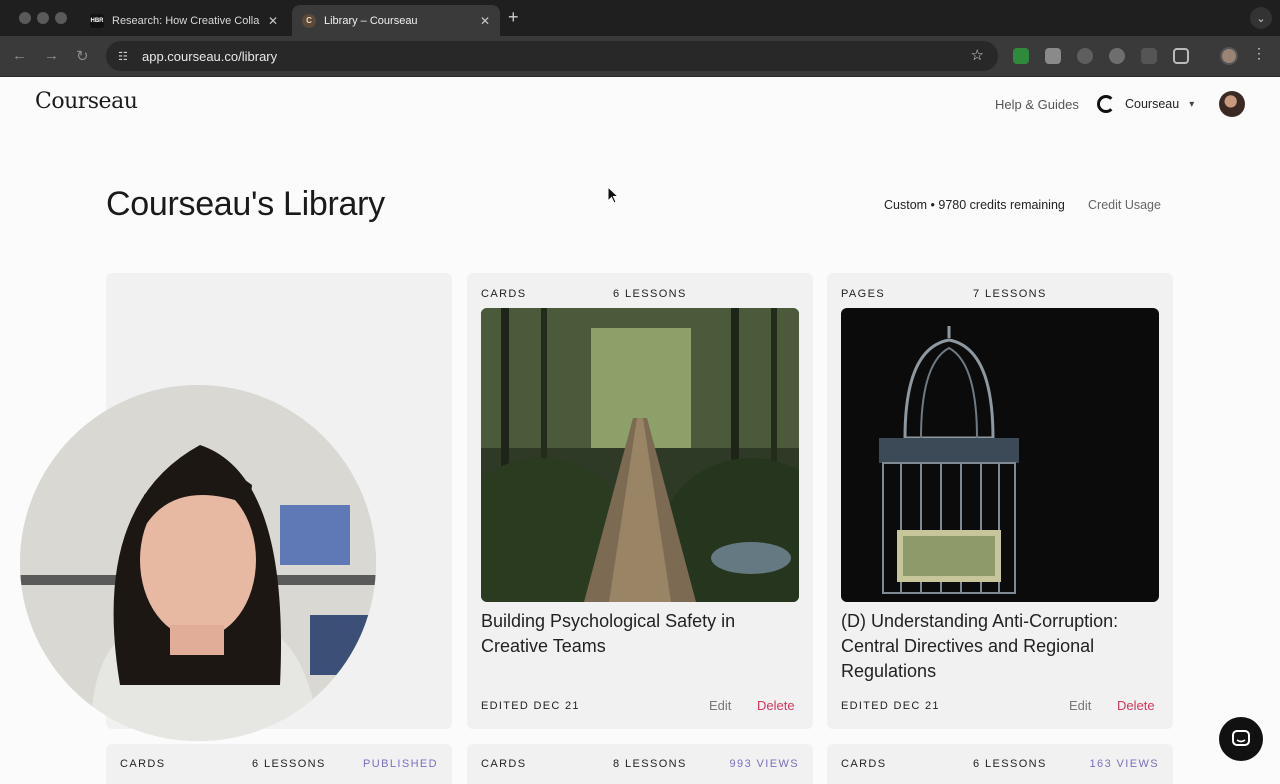 Image resolution: width=1280 pixels, height=784 pixels. Describe the element at coordinates (1192, 104) in the screenshot. I see `chevron-down-icon: ▾` at that location.